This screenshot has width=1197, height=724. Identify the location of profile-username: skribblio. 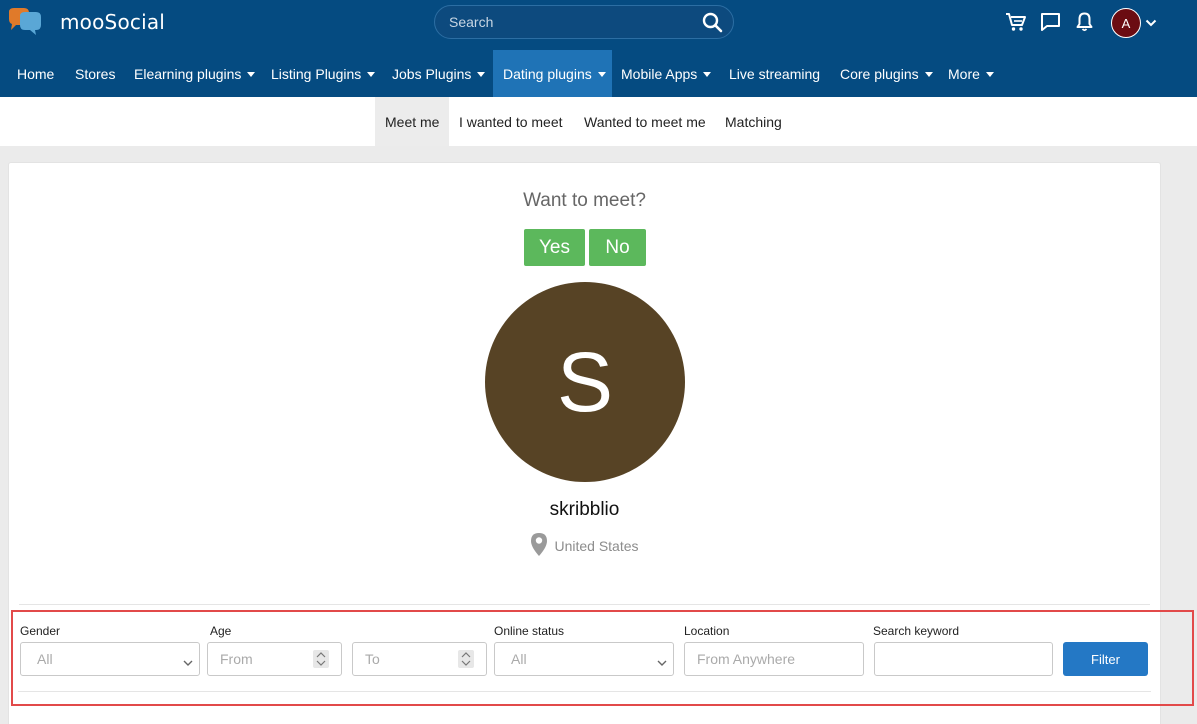
(584, 510).